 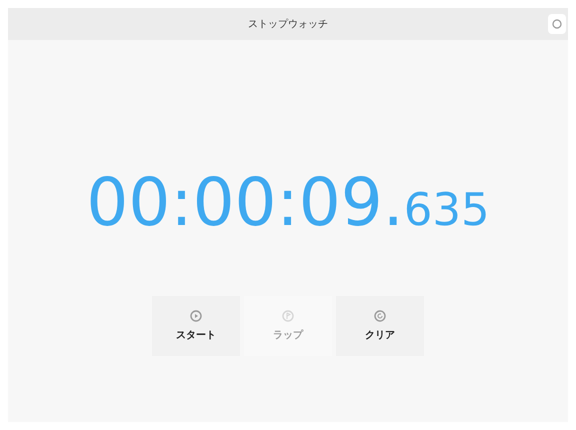 I want to click on window-title: ストップウォッチ, so click(x=288, y=25).